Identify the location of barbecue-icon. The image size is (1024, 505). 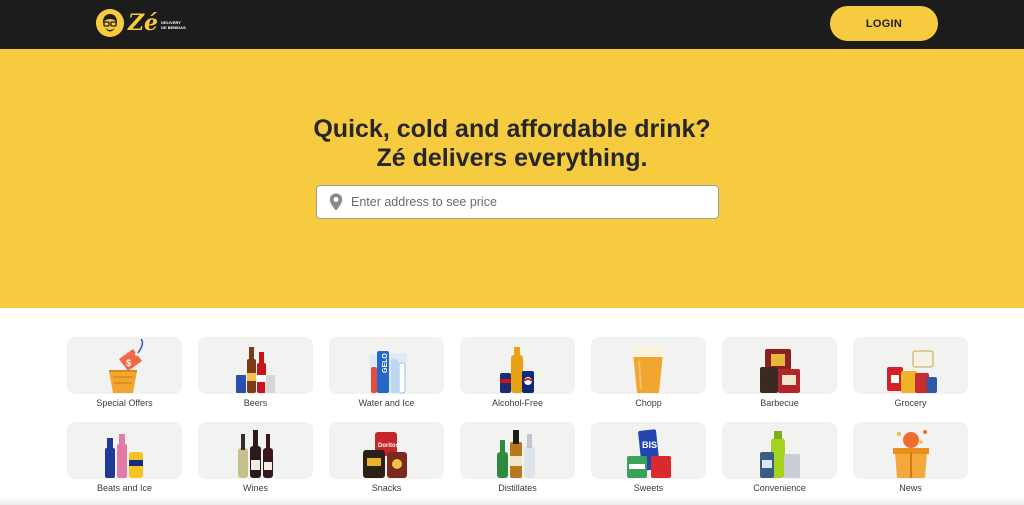
(780, 371).